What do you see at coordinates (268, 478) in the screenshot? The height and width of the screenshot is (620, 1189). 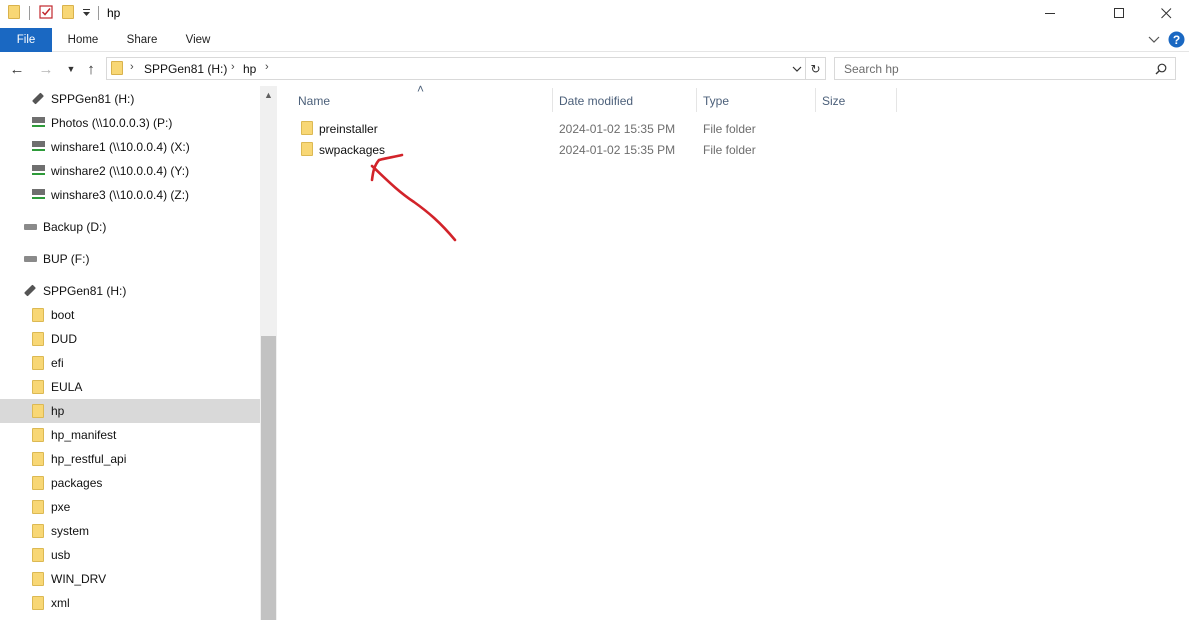 I see `scroll-thumb` at bounding box center [268, 478].